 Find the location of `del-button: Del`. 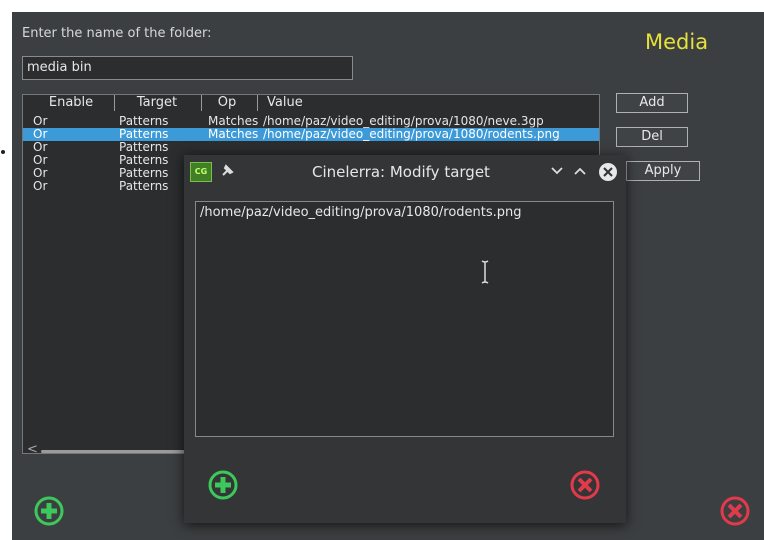

del-button: Del is located at coordinates (652, 137).